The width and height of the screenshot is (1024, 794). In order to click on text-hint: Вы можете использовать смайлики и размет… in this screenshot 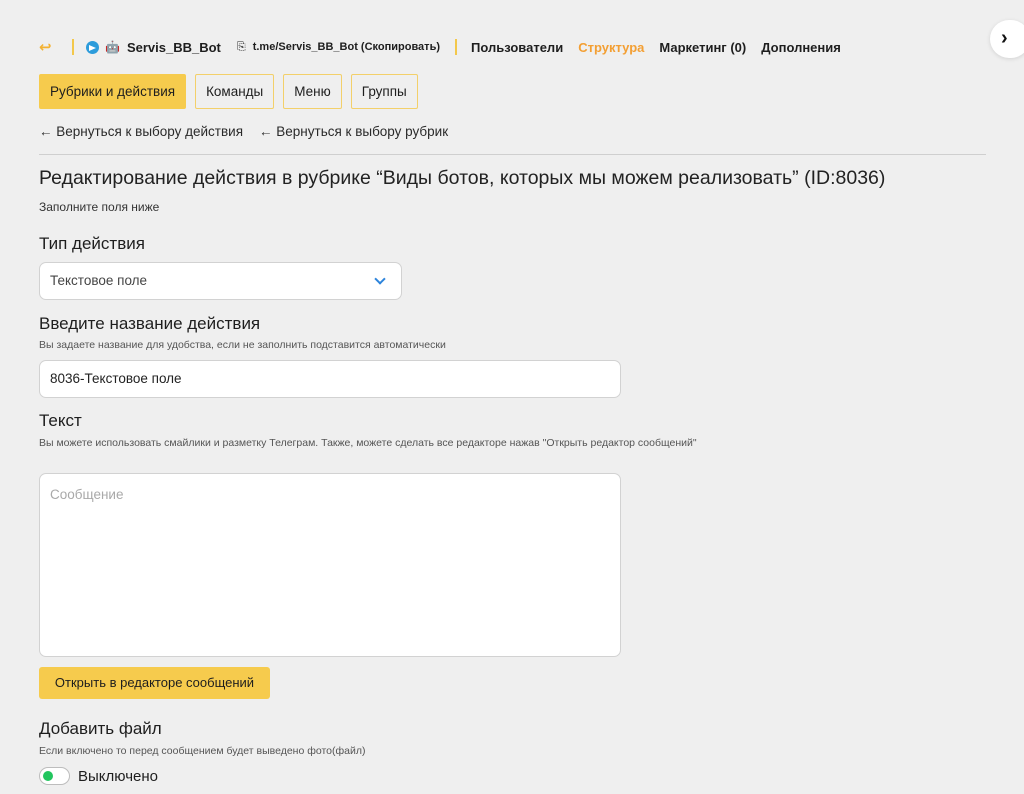, I will do `click(368, 443)`.